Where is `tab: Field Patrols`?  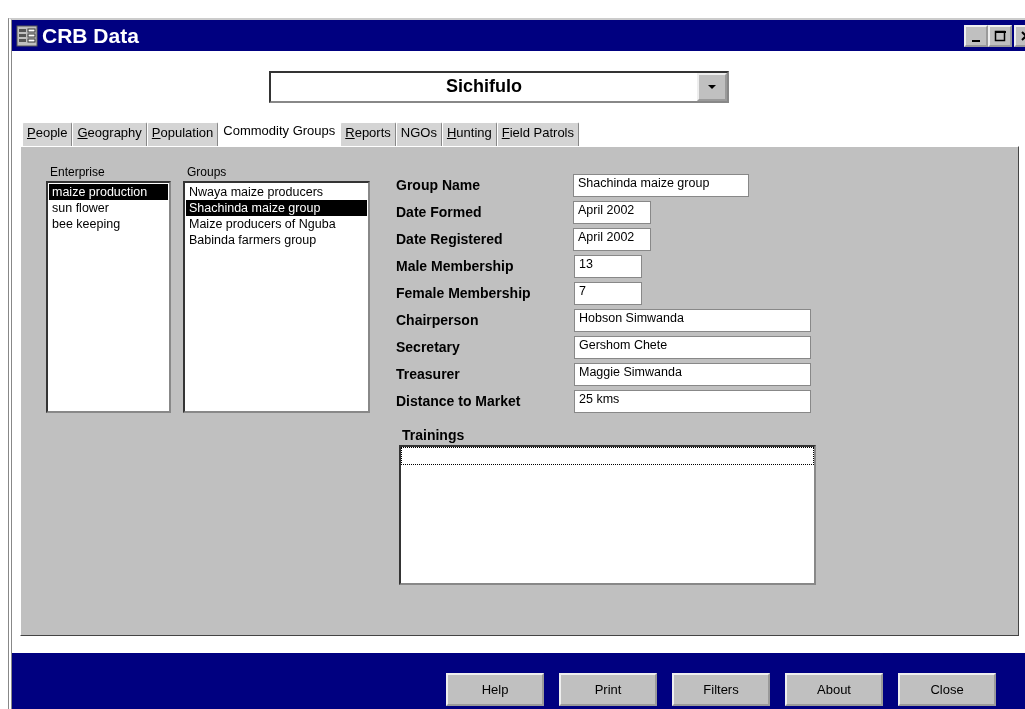
tab: Field Patrols is located at coordinates (537, 134).